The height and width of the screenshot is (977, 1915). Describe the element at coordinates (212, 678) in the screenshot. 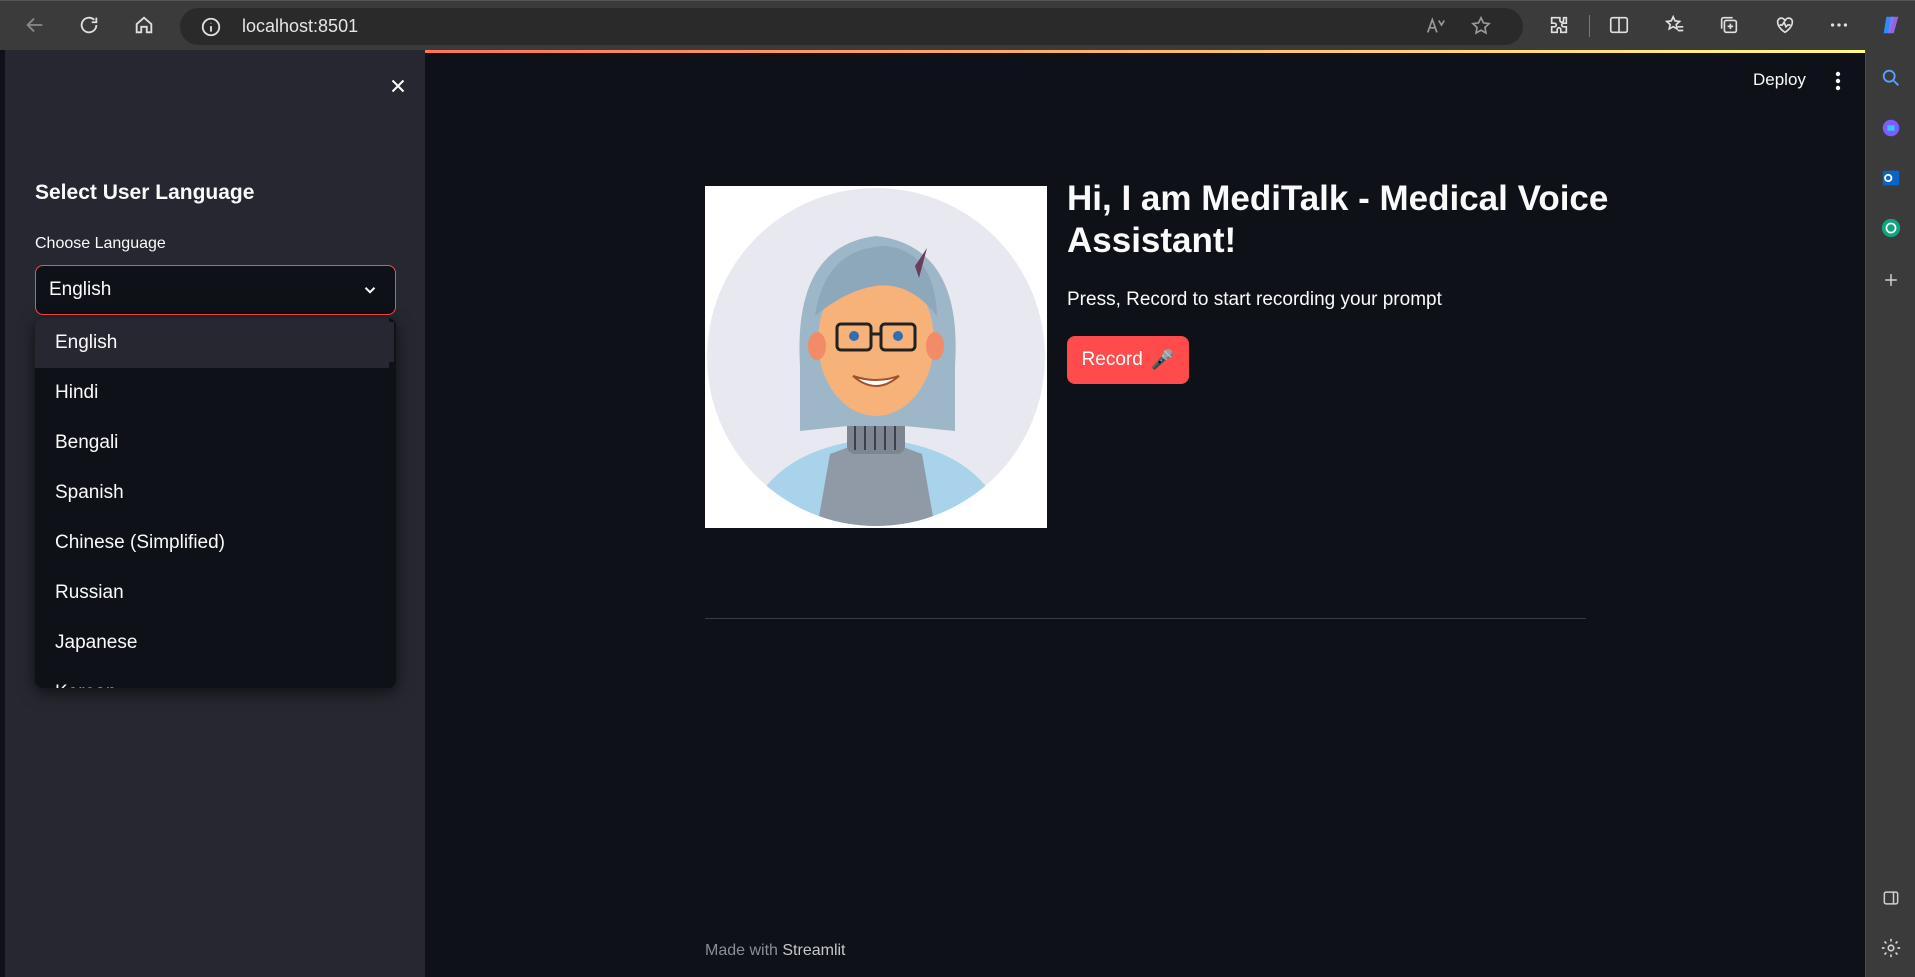

I see `dropdown-option: Korean` at that location.